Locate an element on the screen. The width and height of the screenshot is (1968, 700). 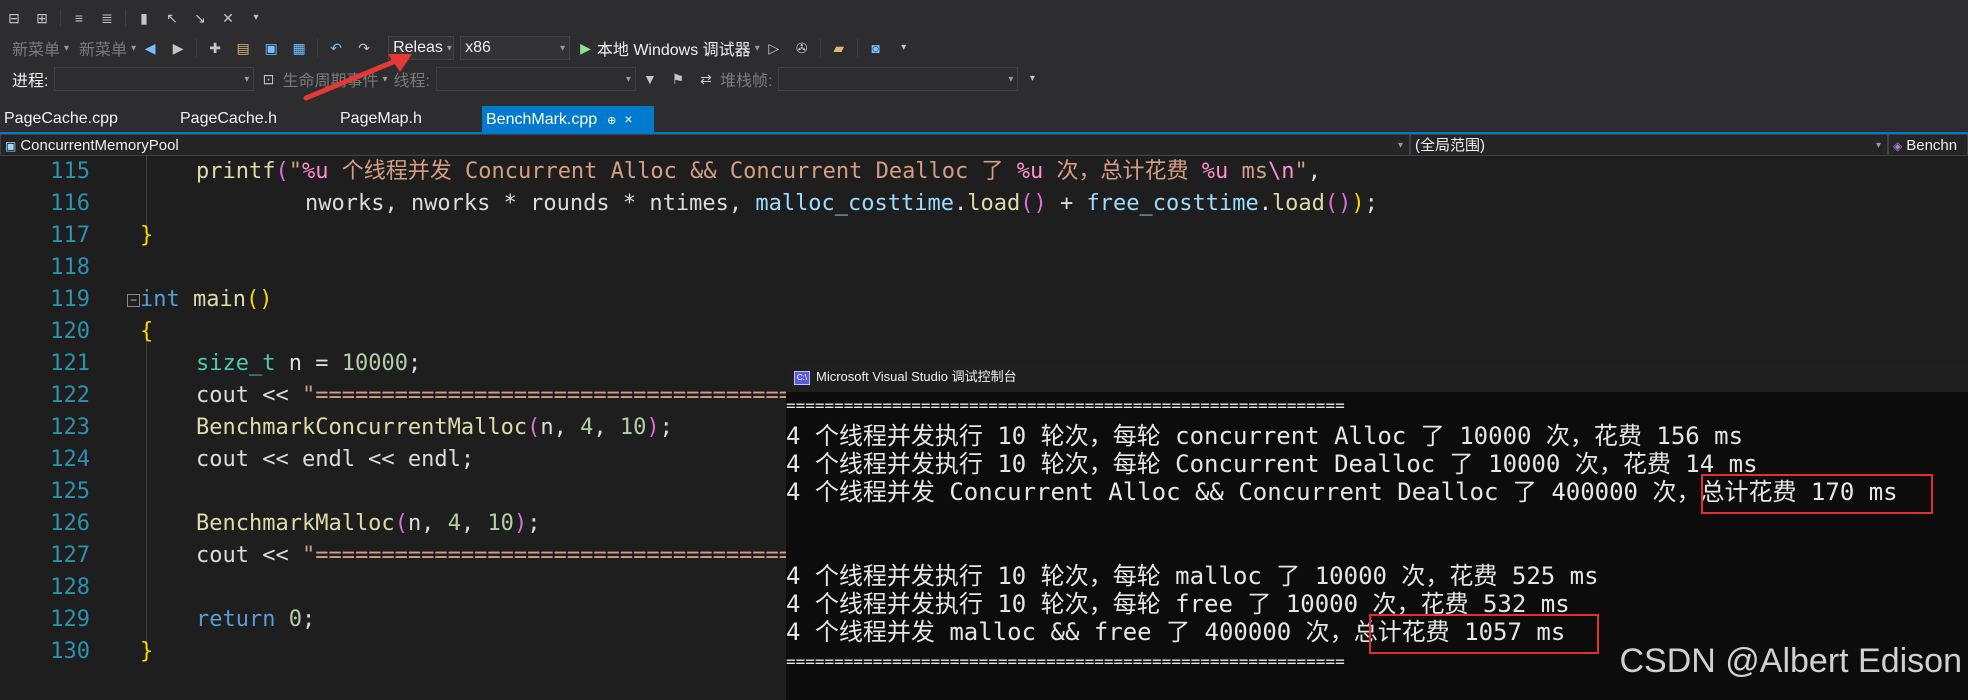
start-without-debug-icon: ▷ is located at coordinates (774, 48).